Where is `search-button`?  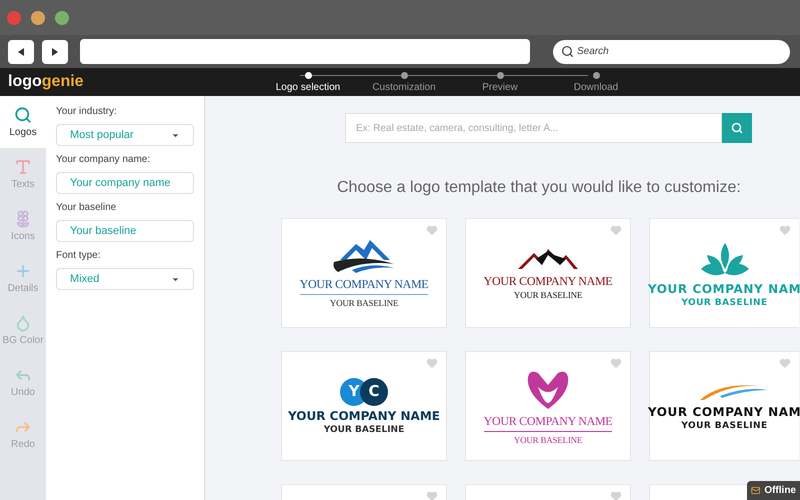 search-button is located at coordinates (737, 128).